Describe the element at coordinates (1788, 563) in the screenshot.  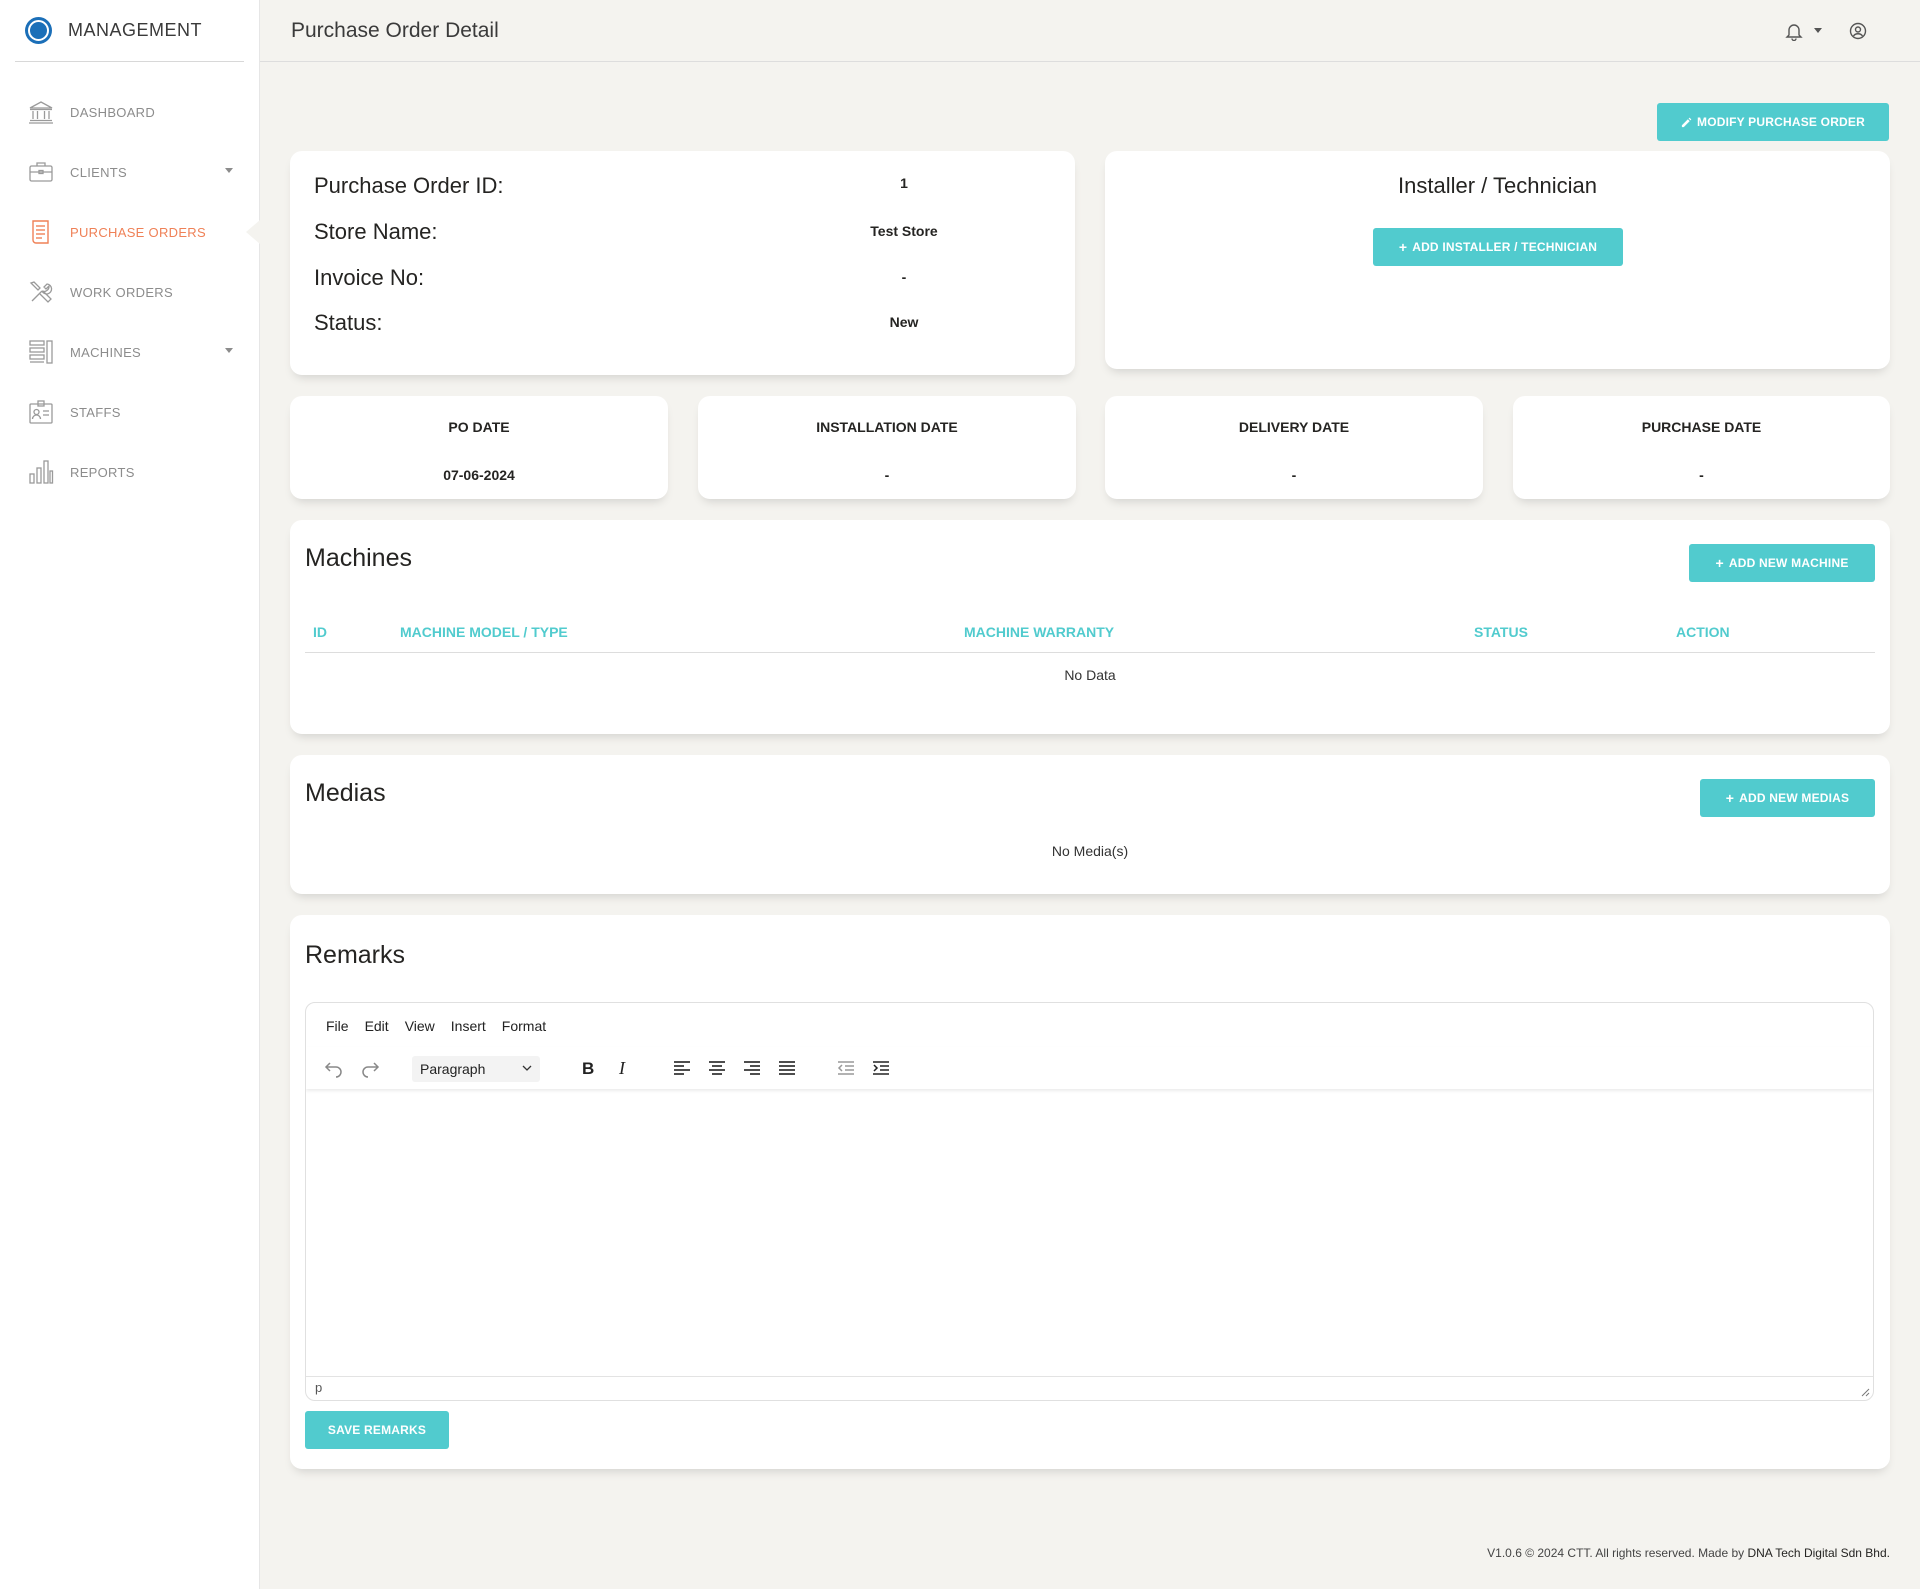
I see `add-machine-label: ADD NEW MACHINE` at that location.